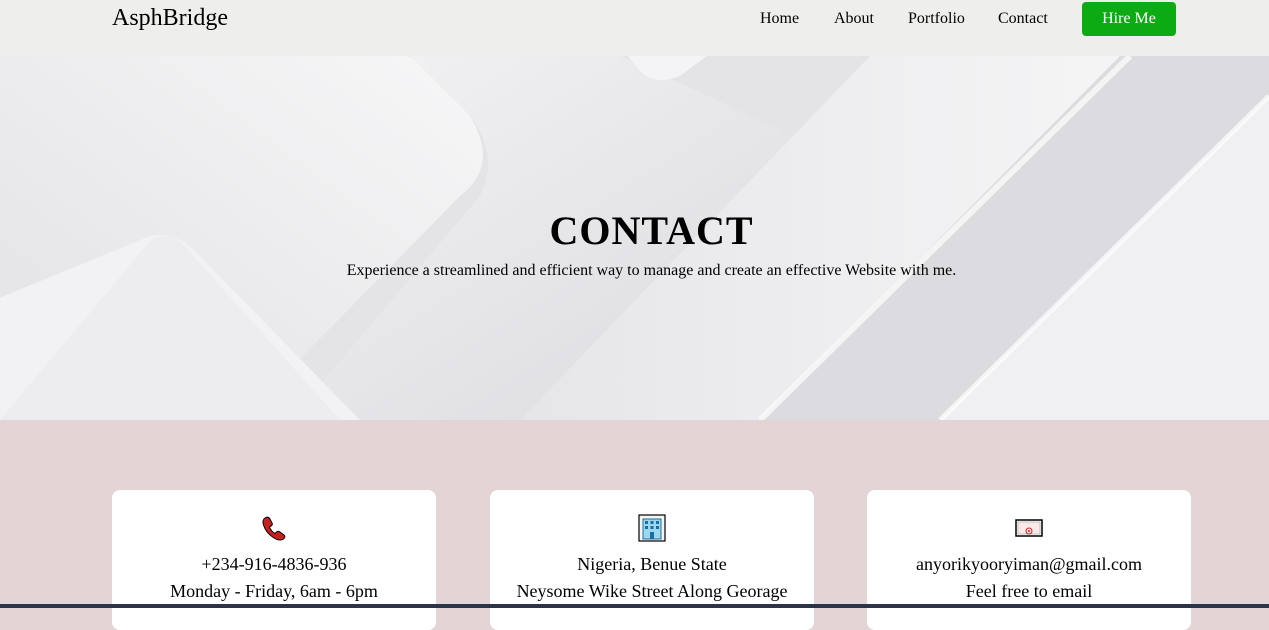  What do you see at coordinates (1029, 528) in the screenshot?
I see `email-icon` at bounding box center [1029, 528].